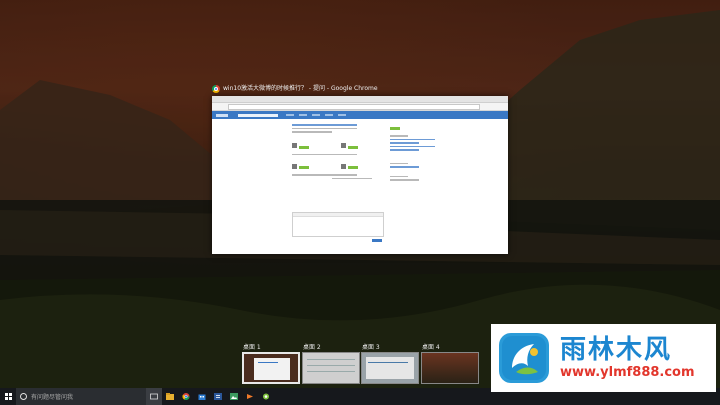 The width and height of the screenshot is (720, 405). I want to click on image-viewer-icon, so click(234, 396).